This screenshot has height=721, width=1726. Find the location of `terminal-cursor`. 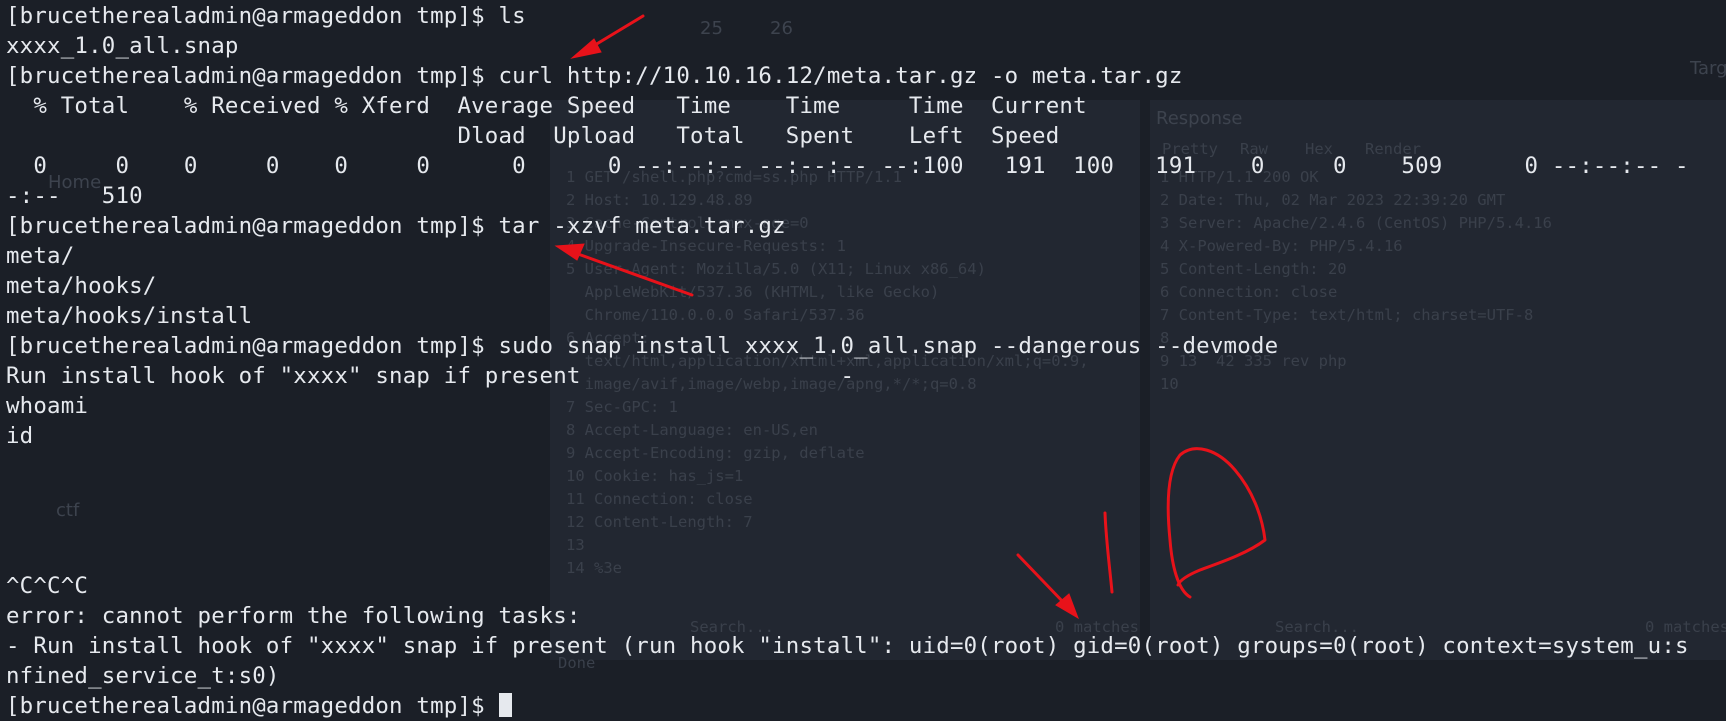

terminal-cursor is located at coordinates (505, 705).